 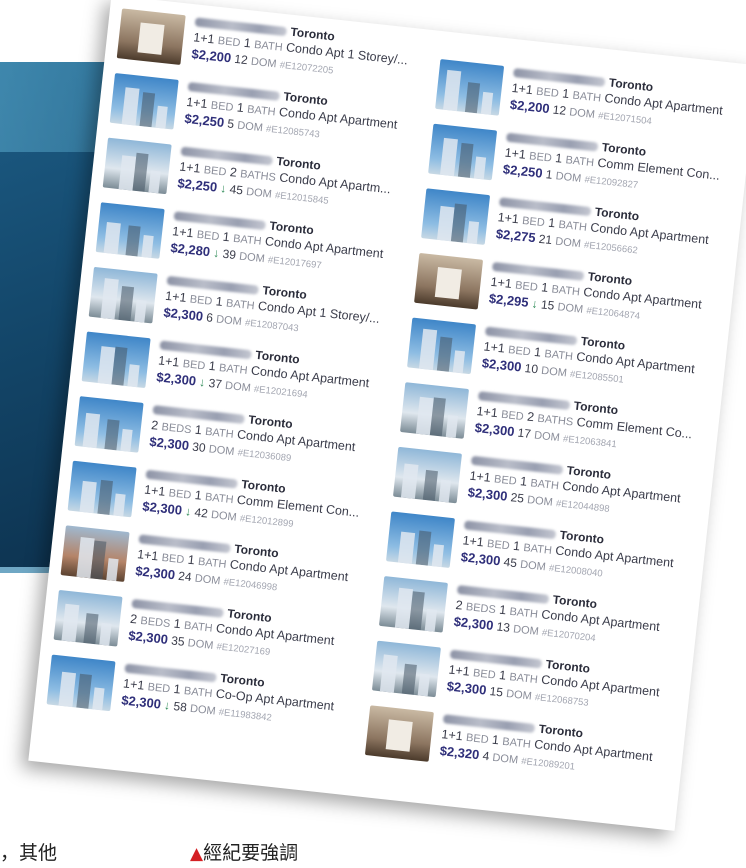 What do you see at coordinates (583, 506) in the screenshot?
I see `mls-number: #E12044898` at bounding box center [583, 506].